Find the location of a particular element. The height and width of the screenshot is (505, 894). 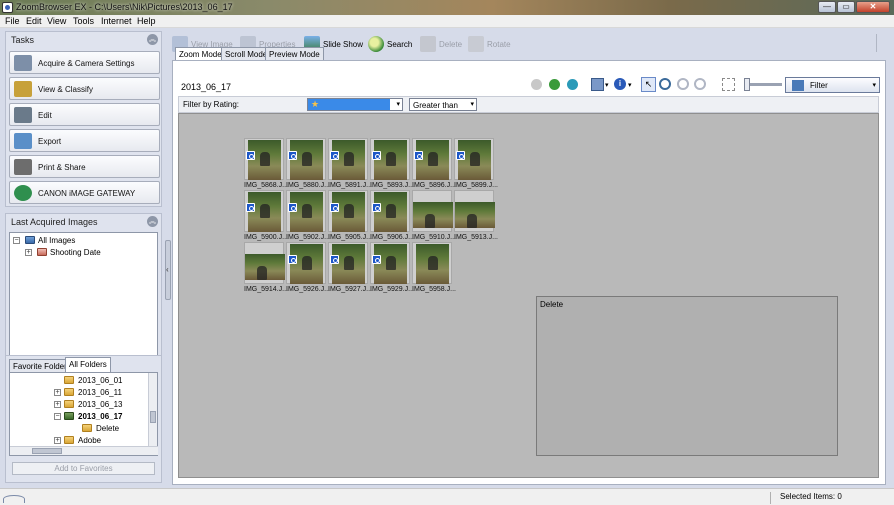

menu-internet: Internet is located at coordinates (116, 21).